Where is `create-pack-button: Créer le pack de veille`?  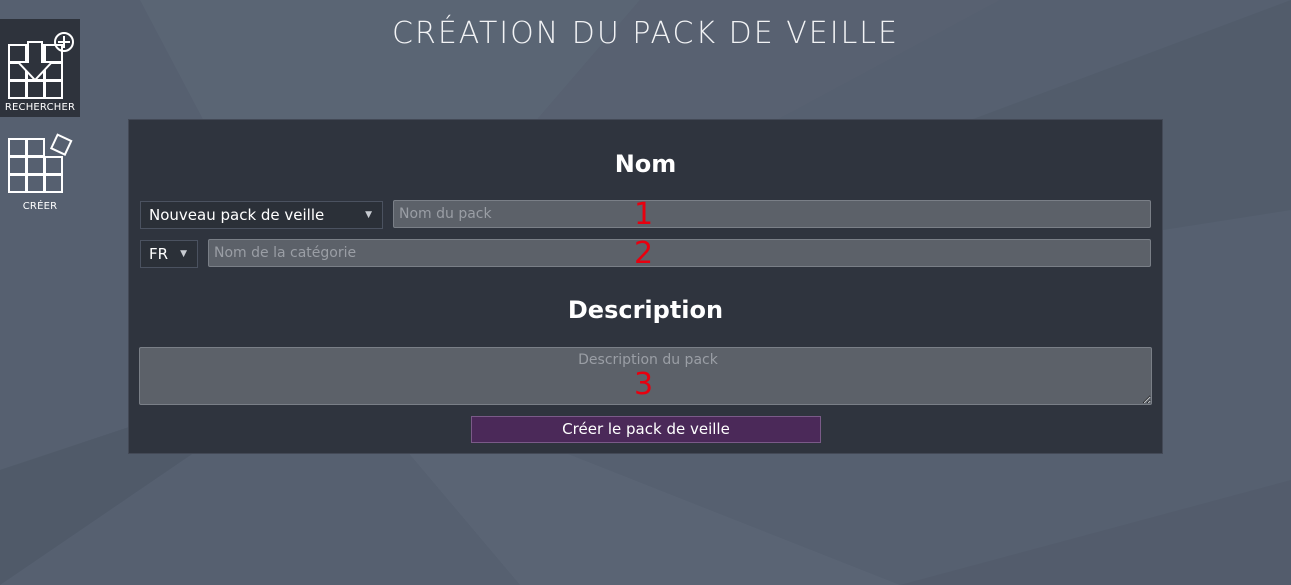 create-pack-button: Créer le pack de veille is located at coordinates (646, 429).